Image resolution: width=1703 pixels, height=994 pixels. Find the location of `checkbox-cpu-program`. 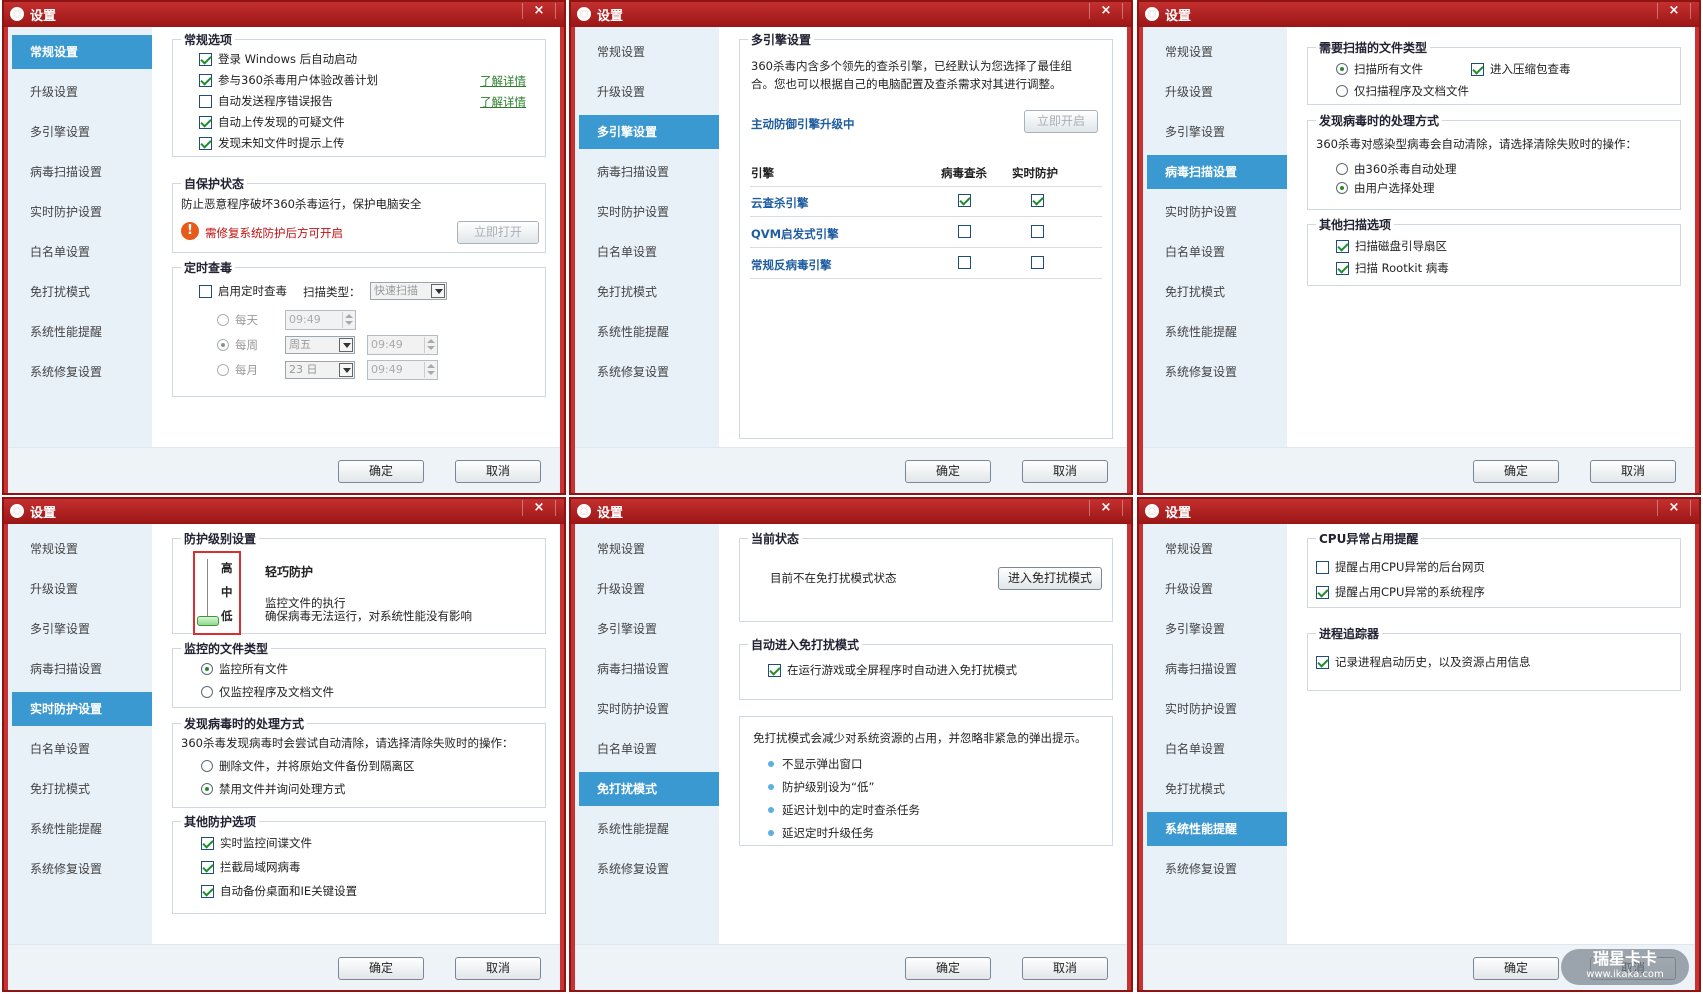

checkbox-cpu-program is located at coordinates (1322, 592).